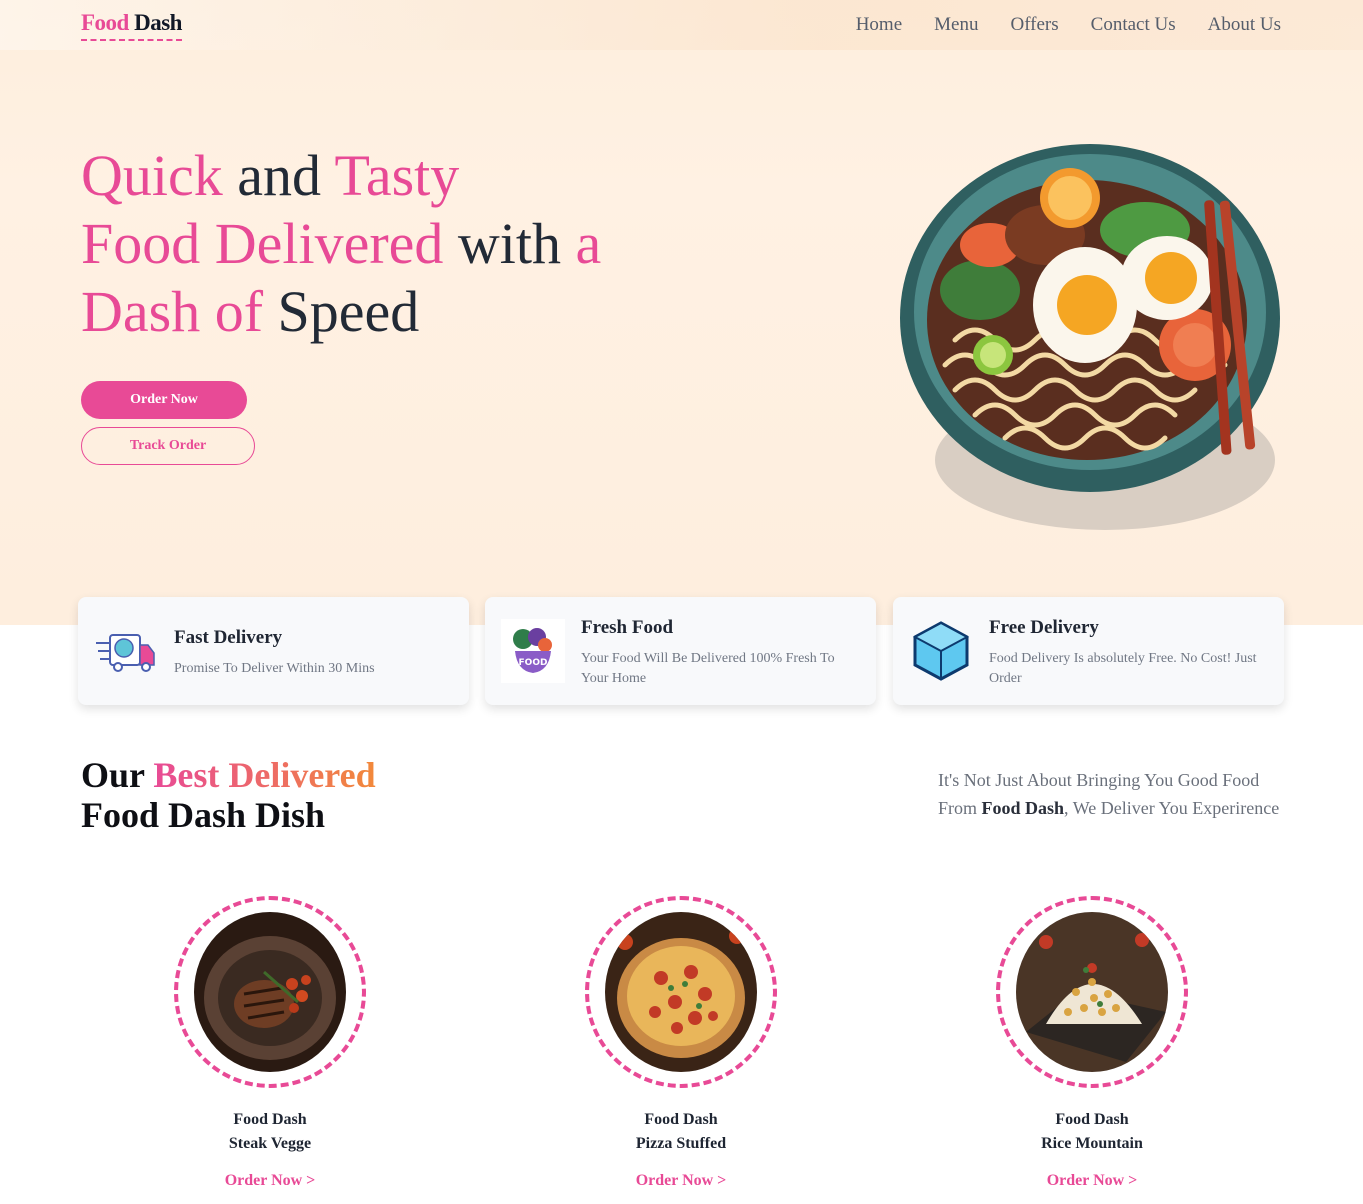 This screenshot has width=1363, height=1204. I want to click on fresh-food-icon: FOOD, so click(533, 651).